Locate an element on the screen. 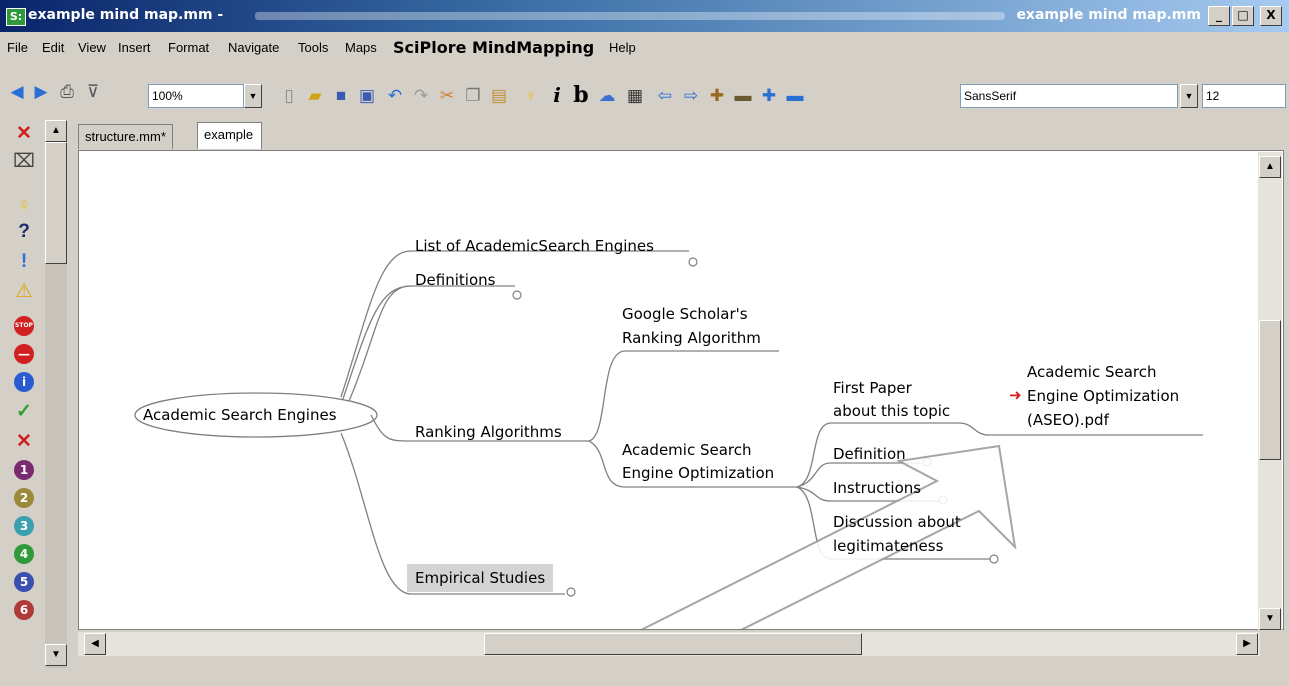 Image resolution: width=1289 pixels, height=686 pixels. blurred-path is located at coordinates (630, 16).